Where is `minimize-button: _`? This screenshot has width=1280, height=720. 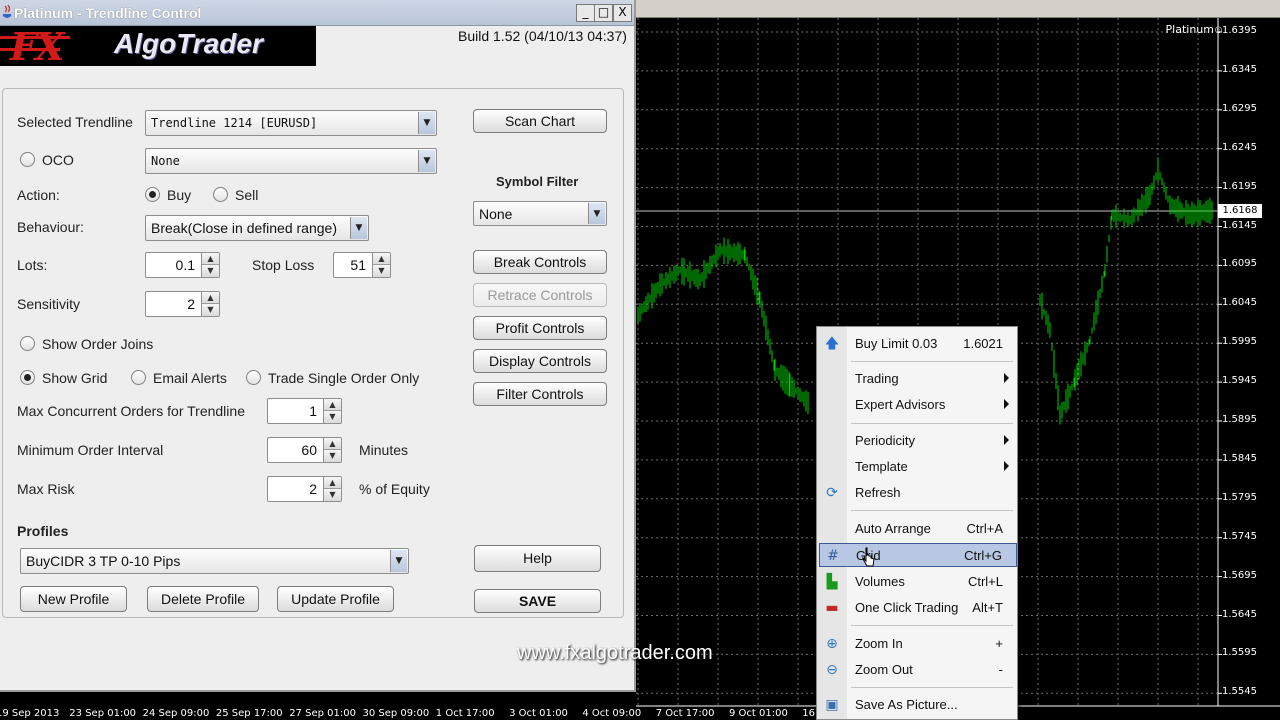 minimize-button: _ is located at coordinates (585, 13).